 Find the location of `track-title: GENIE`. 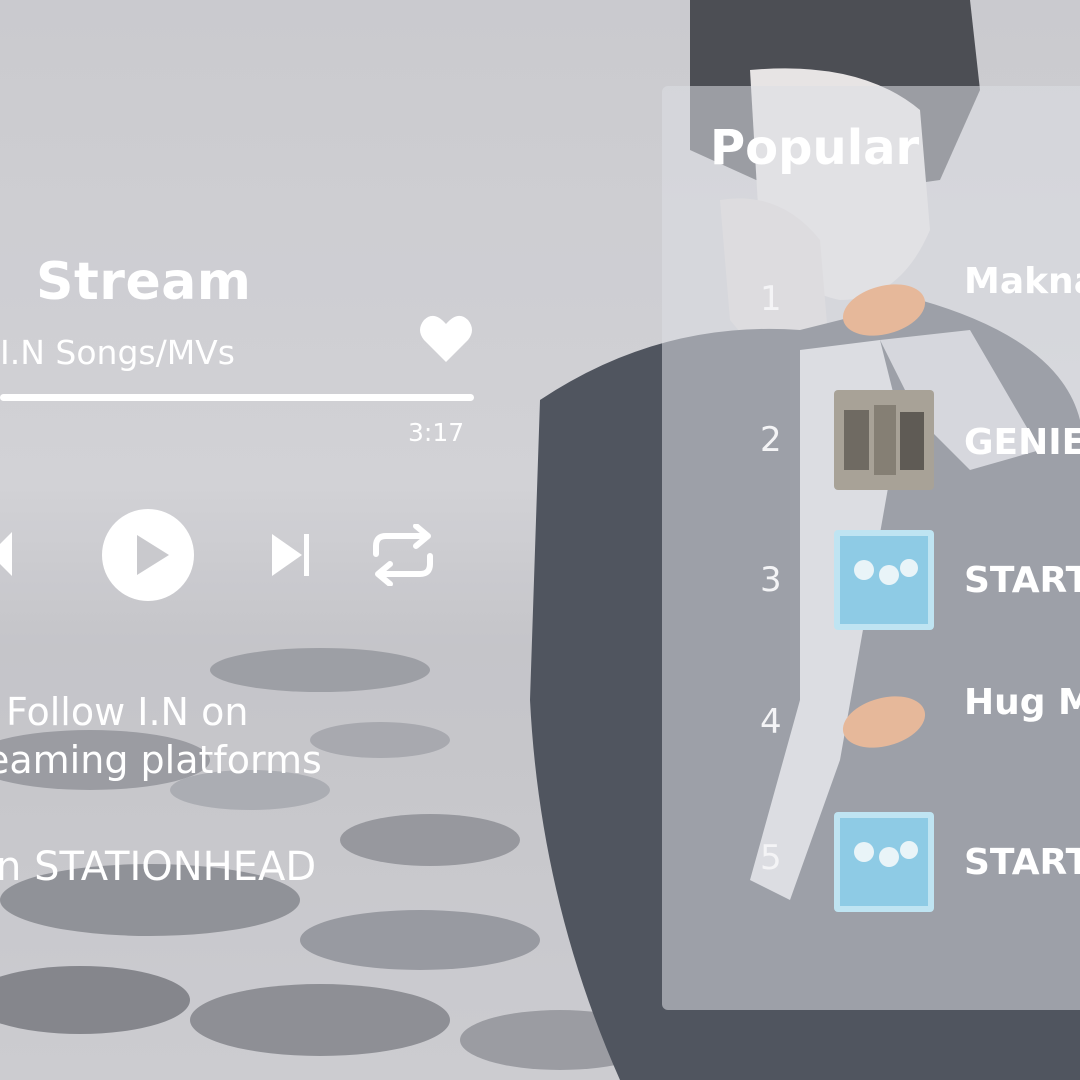

track-title: GENIE is located at coordinates (1022, 442).